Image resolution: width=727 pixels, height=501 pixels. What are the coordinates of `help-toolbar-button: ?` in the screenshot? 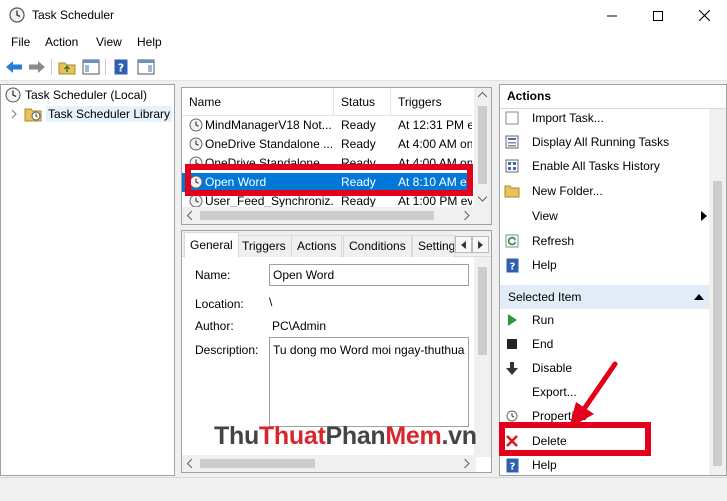 It's located at (121, 67).